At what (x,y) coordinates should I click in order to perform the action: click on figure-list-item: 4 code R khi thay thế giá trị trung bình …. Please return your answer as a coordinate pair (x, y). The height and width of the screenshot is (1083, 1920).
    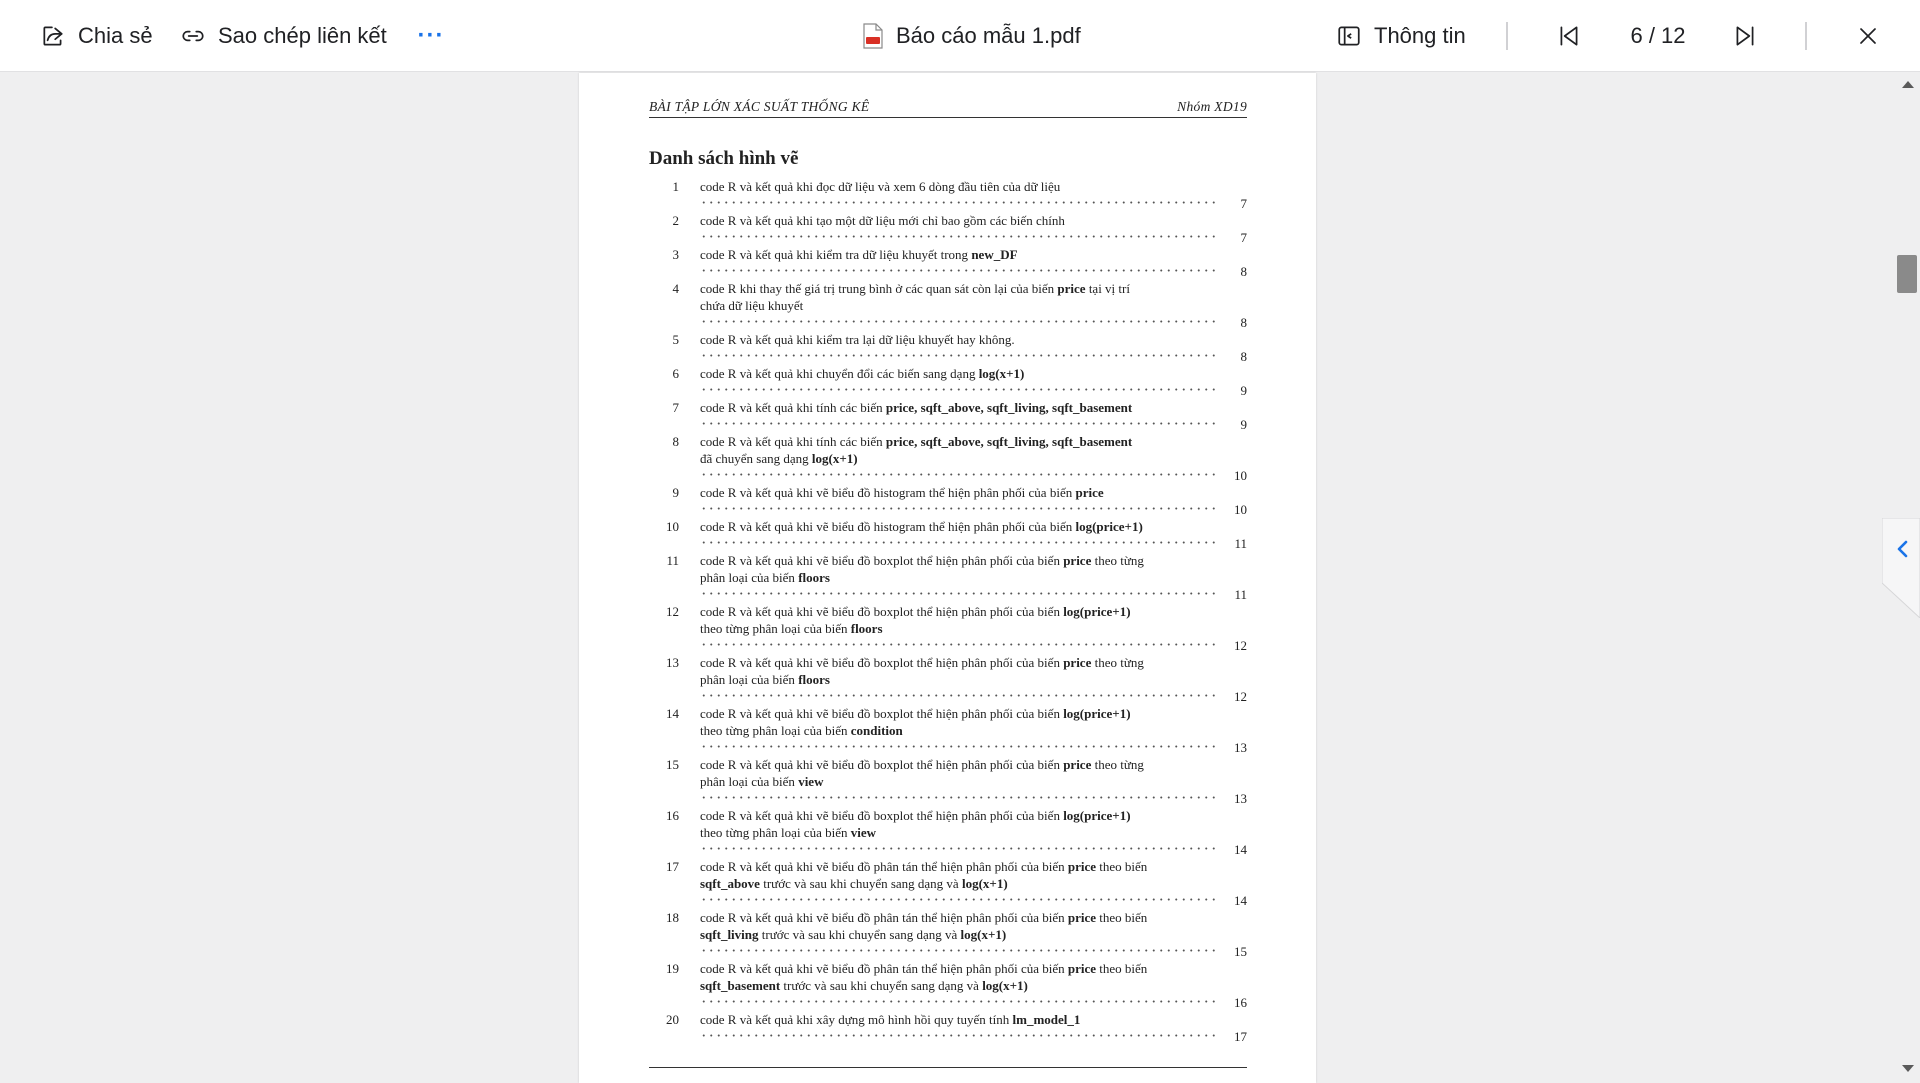
    Looking at the image, I should click on (948, 305).